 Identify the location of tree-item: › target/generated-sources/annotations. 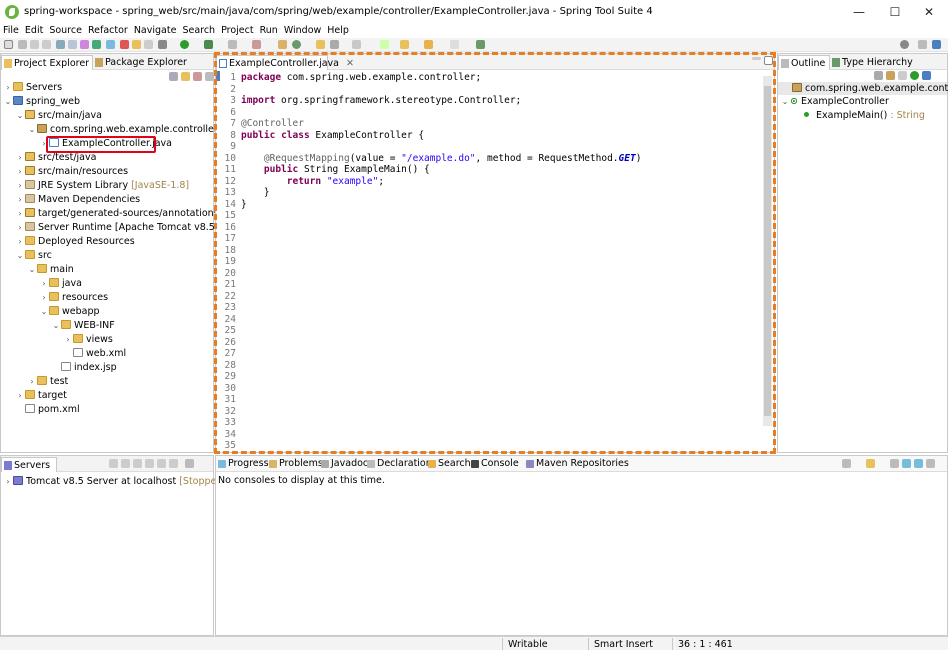
(117, 214).